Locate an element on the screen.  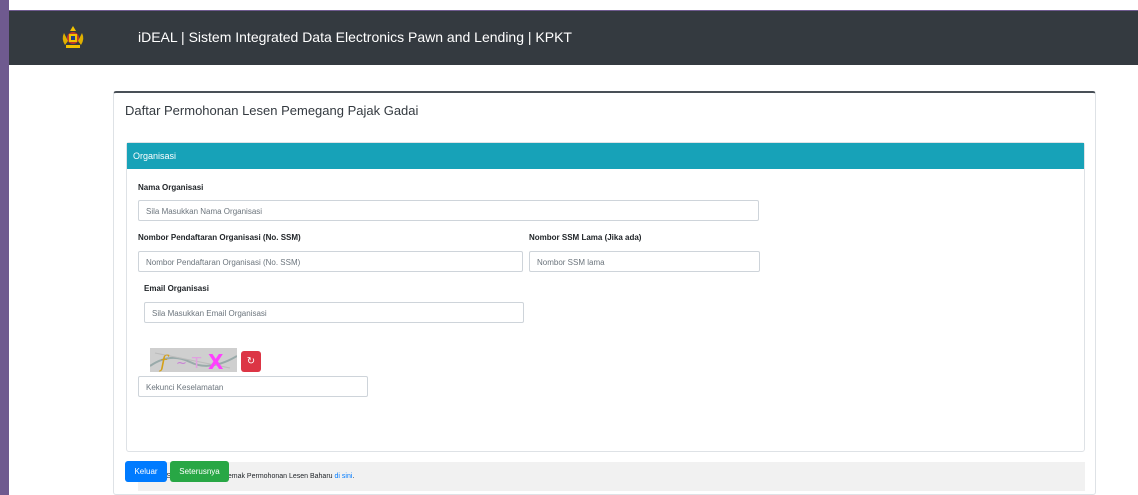
ssm-lama-input: Nombor SSM lama is located at coordinates (644, 261).